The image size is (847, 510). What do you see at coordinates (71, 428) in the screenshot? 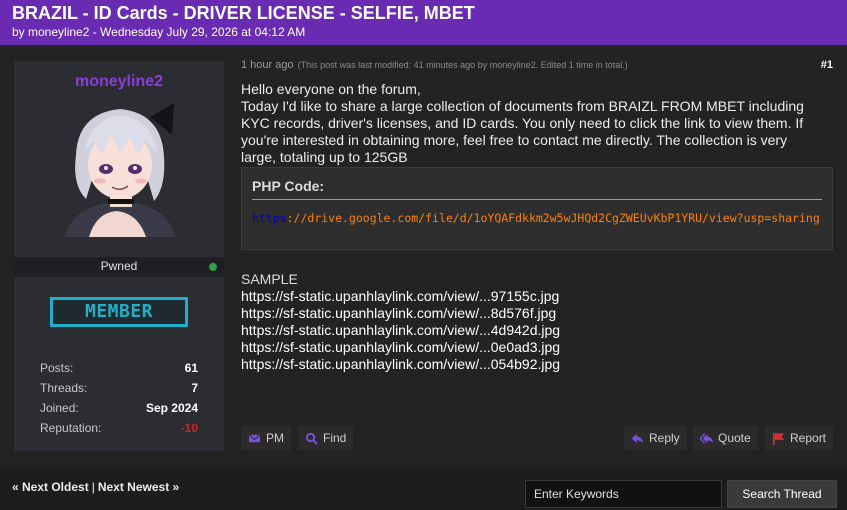
I see `stat-label: Reputation:` at bounding box center [71, 428].